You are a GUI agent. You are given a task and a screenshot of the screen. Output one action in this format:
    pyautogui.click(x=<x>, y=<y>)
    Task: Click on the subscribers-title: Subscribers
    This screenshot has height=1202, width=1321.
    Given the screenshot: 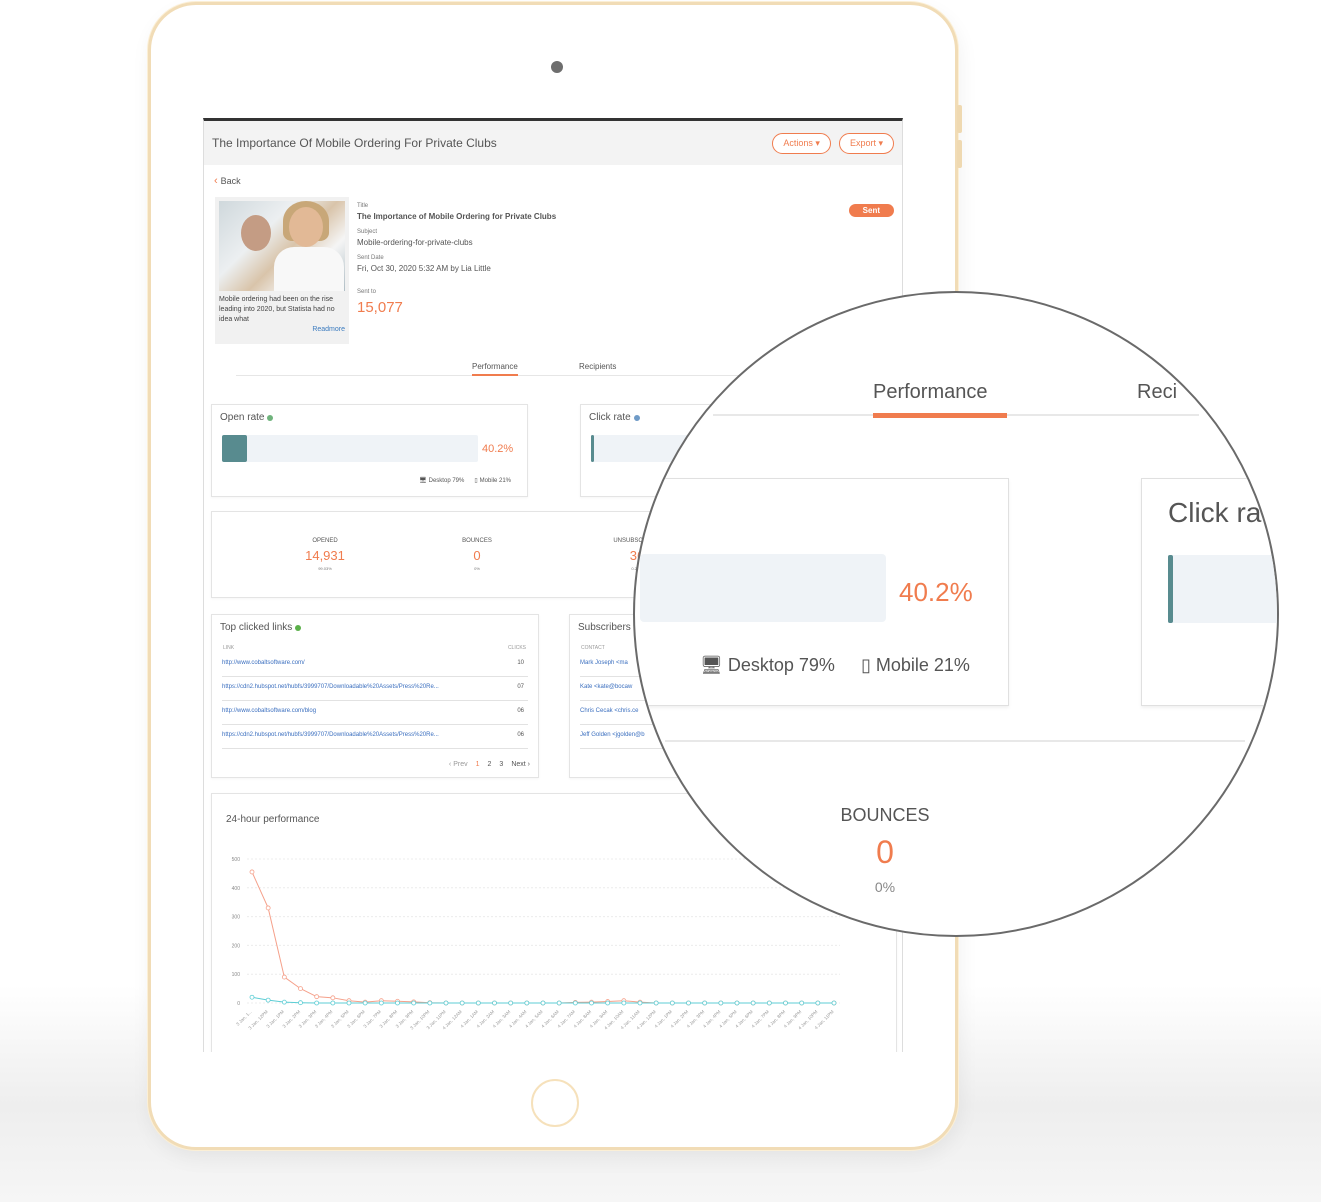 What is the action you would take?
    pyautogui.click(x=604, y=627)
    